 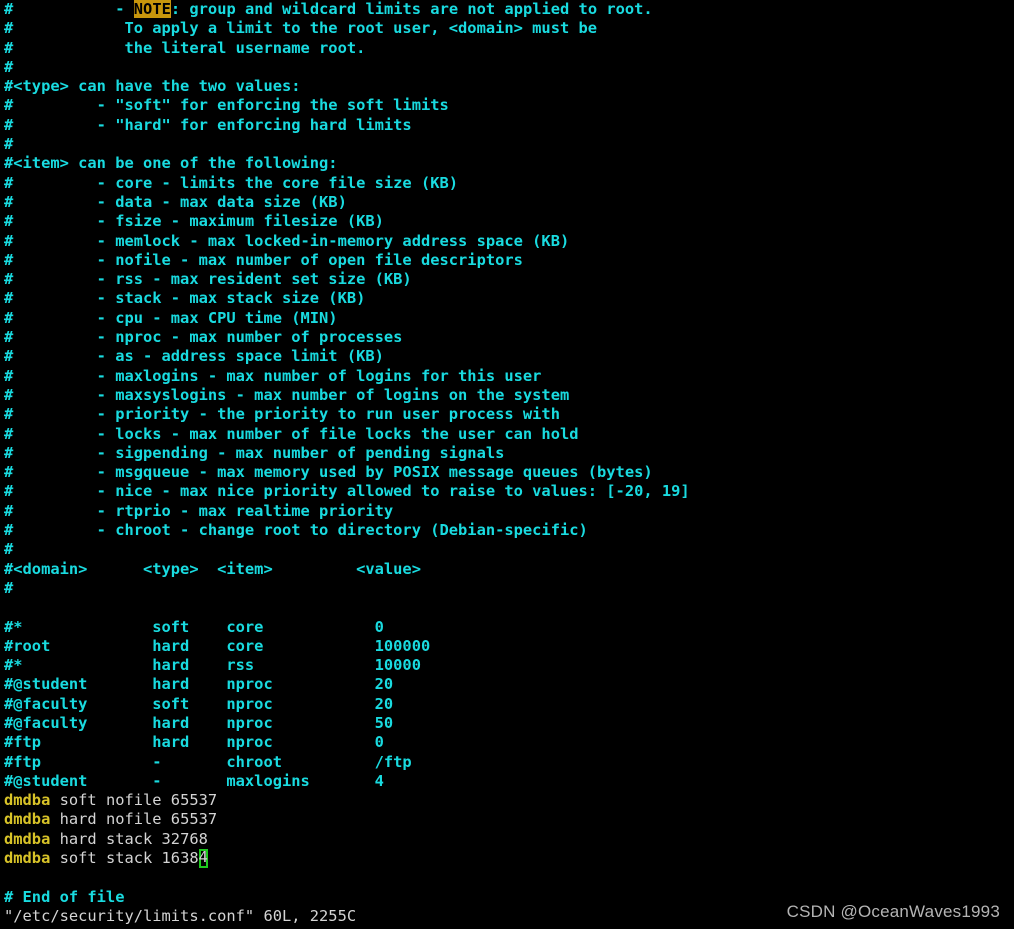 I want to click on config-rest: hard nofile 65537, so click(x=134, y=819).